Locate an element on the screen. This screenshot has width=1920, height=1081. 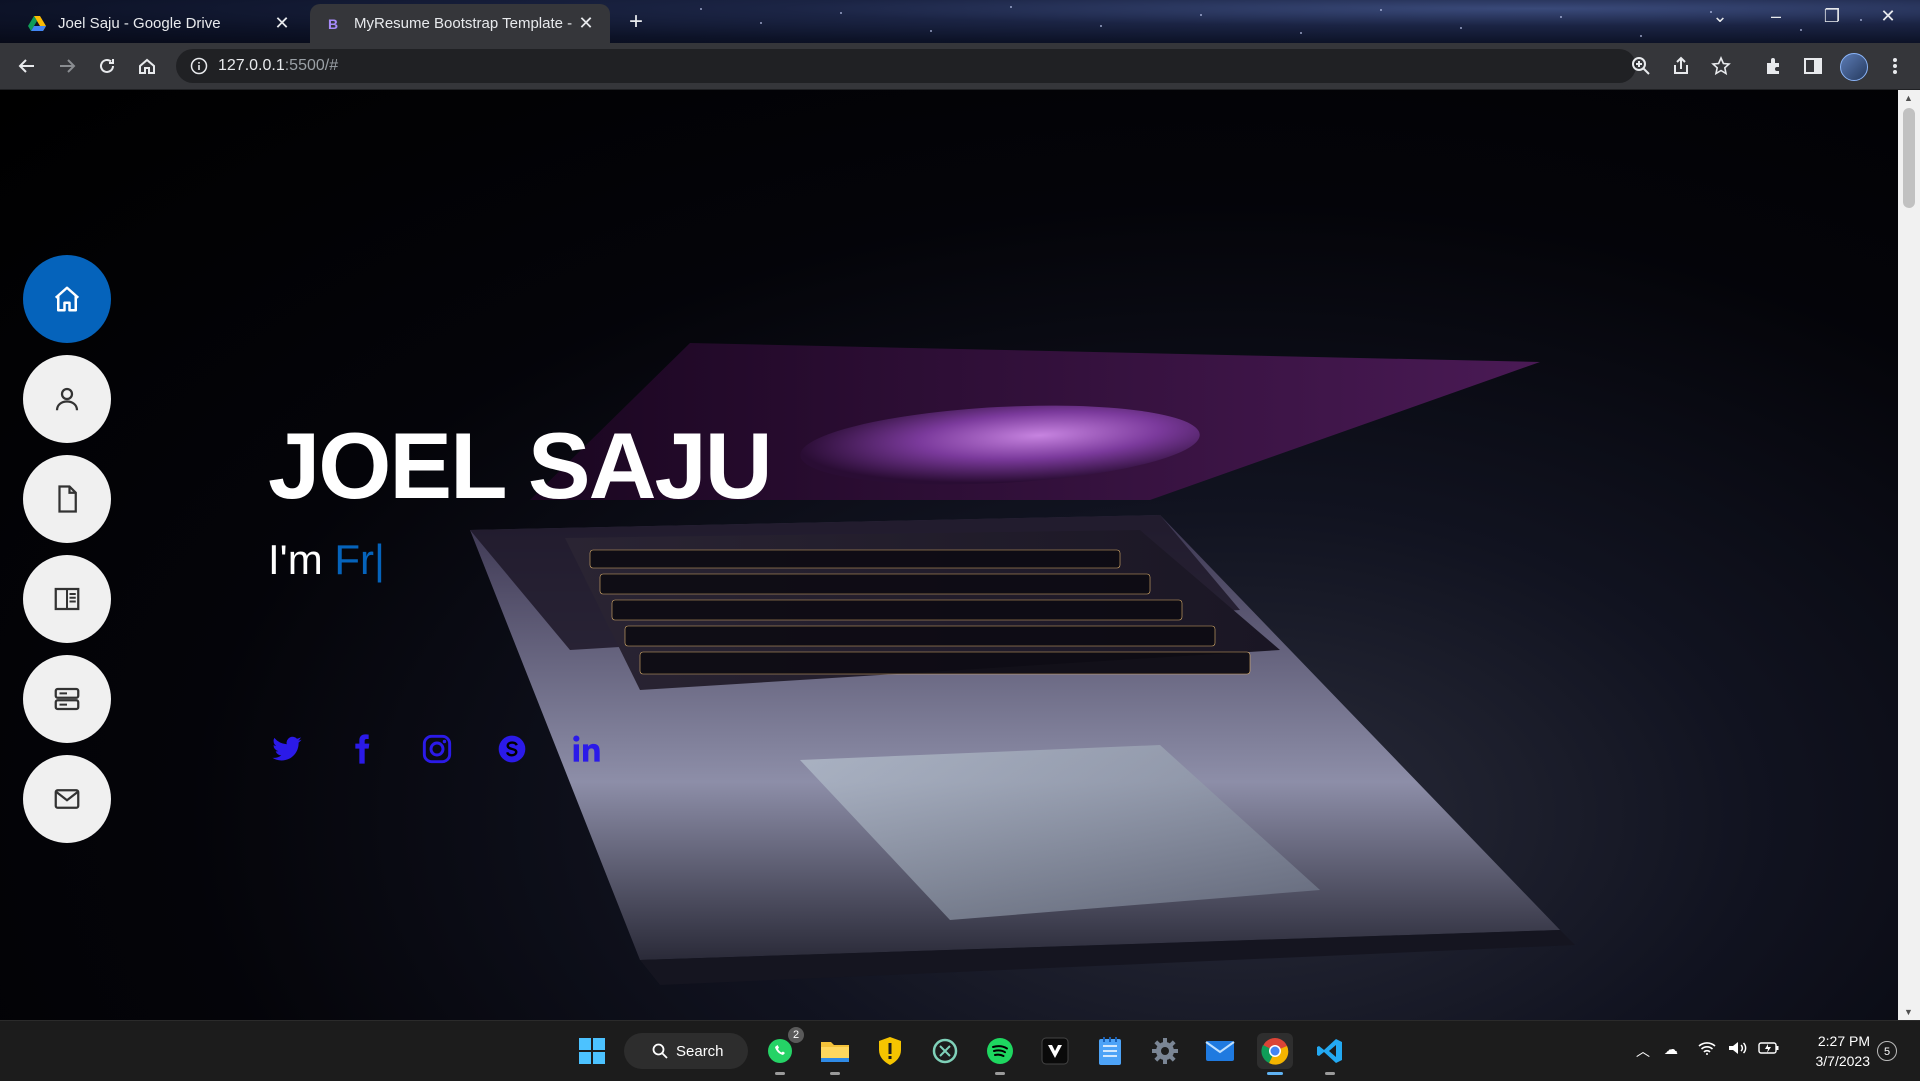
book-icon is located at coordinates (67, 599).